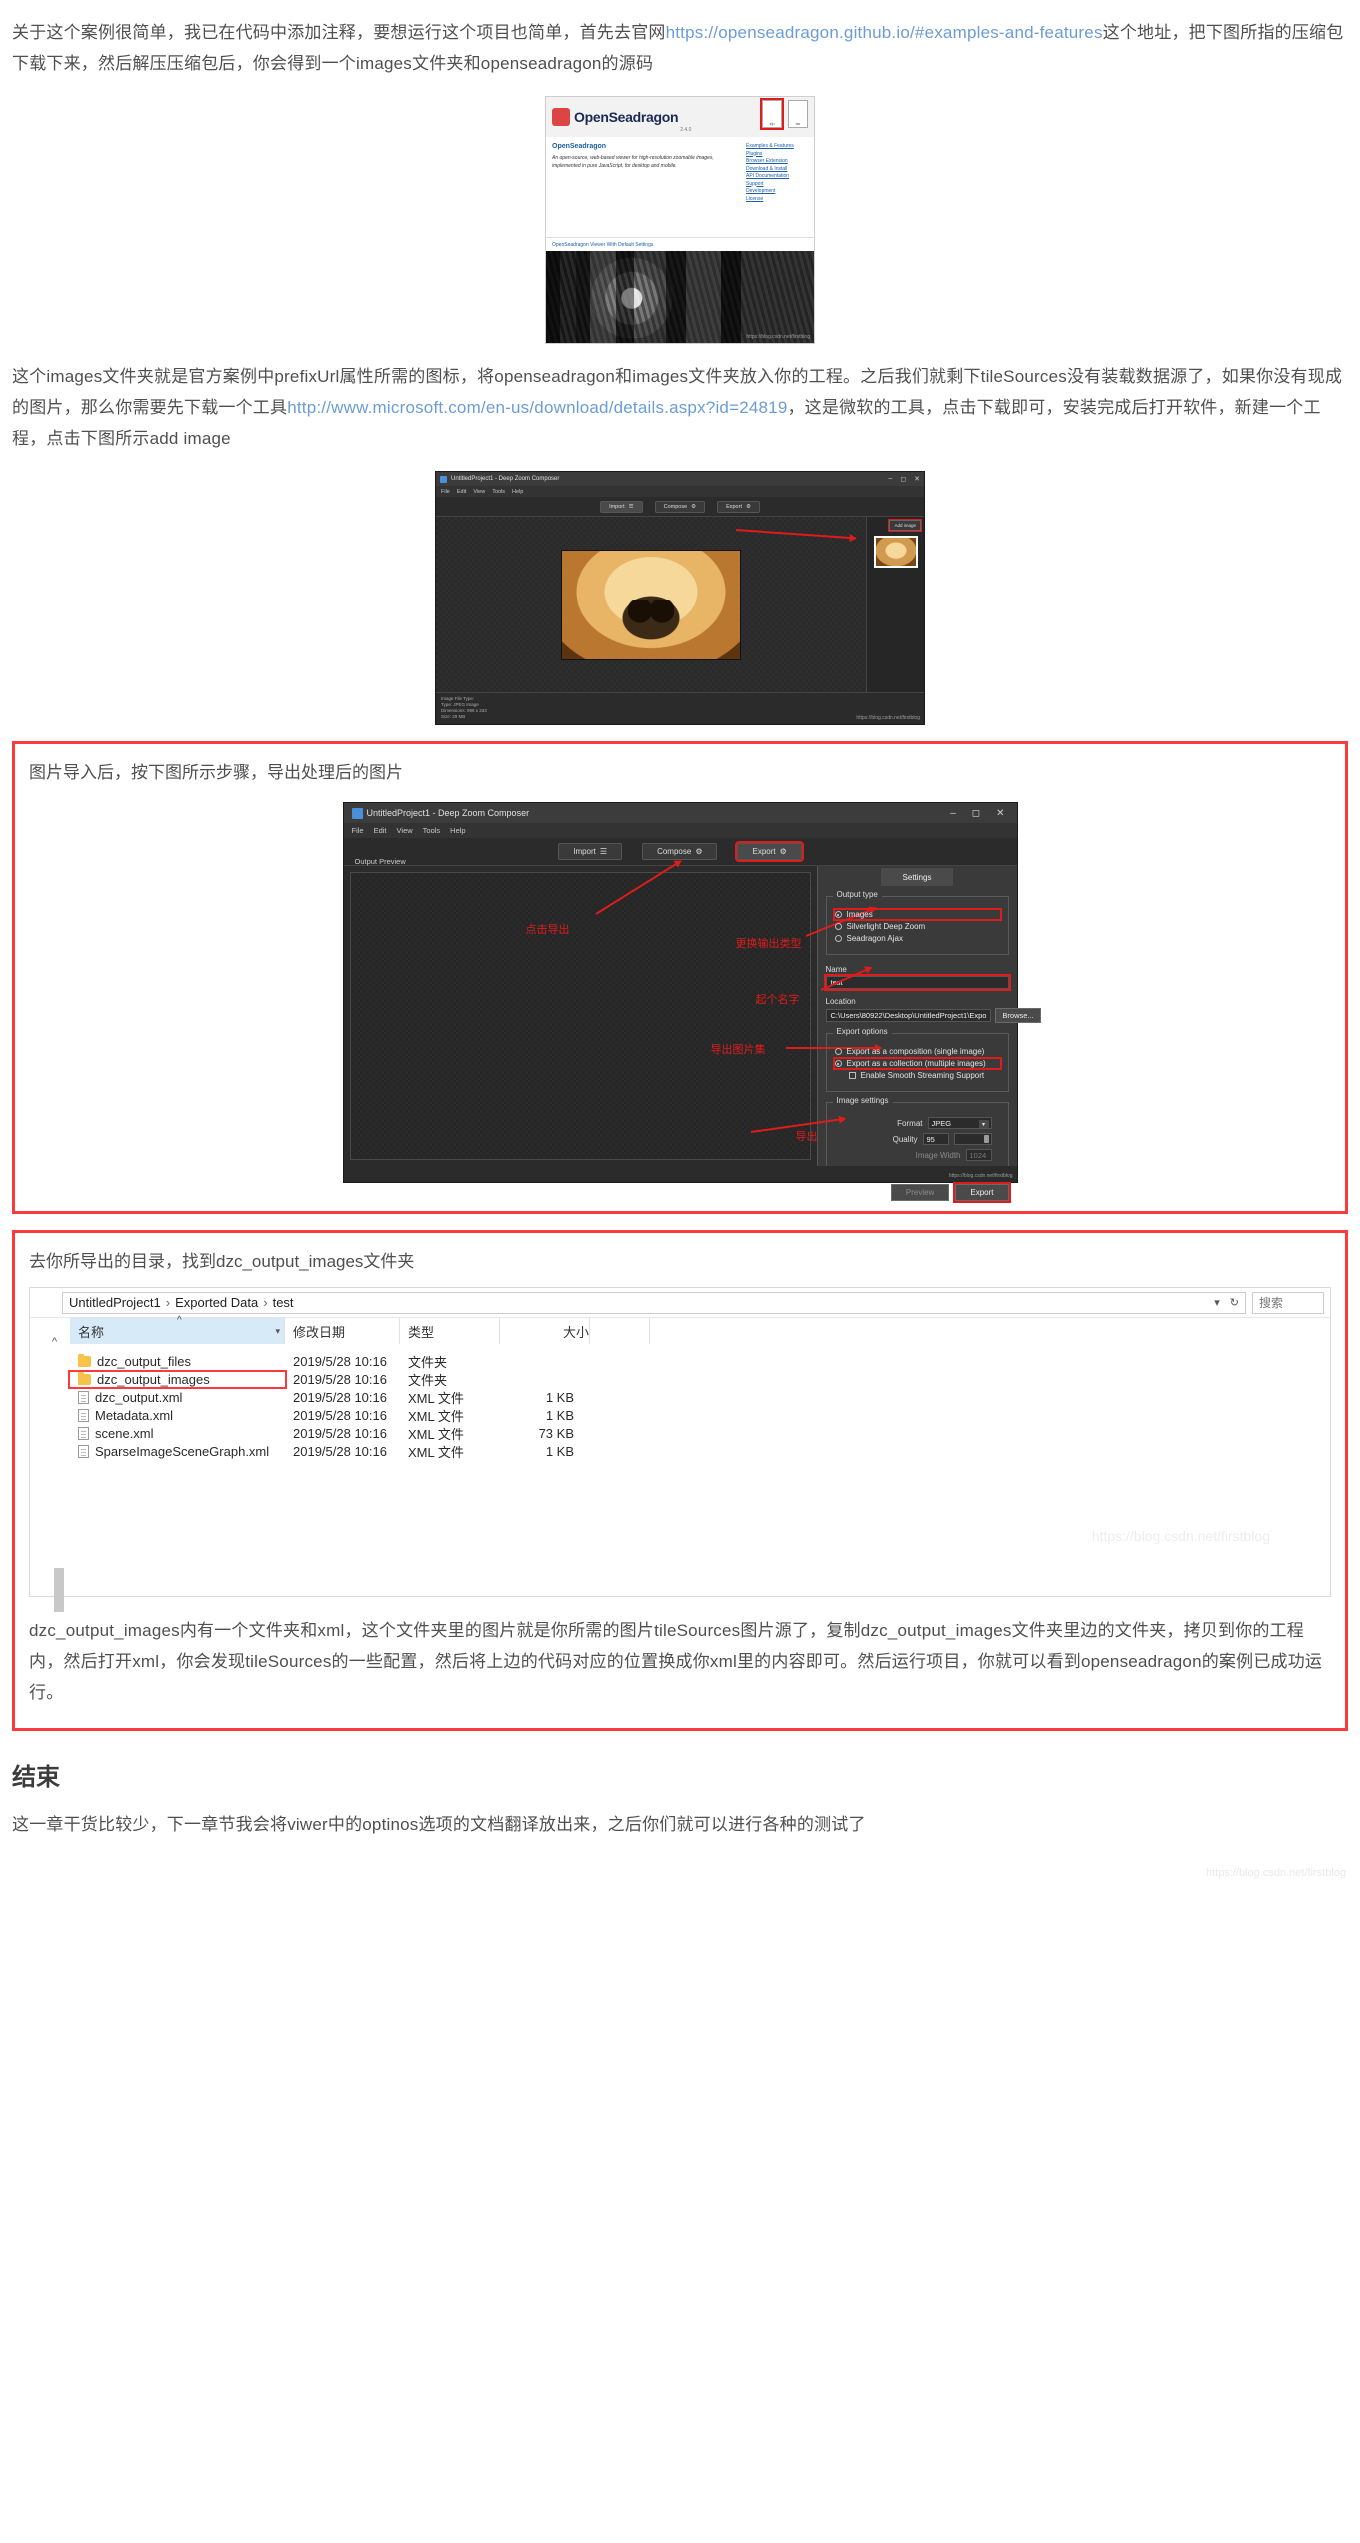 The width and height of the screenshot is (1360, 2543). I want to click on download-zip-icon: zip, so click(772, 114).